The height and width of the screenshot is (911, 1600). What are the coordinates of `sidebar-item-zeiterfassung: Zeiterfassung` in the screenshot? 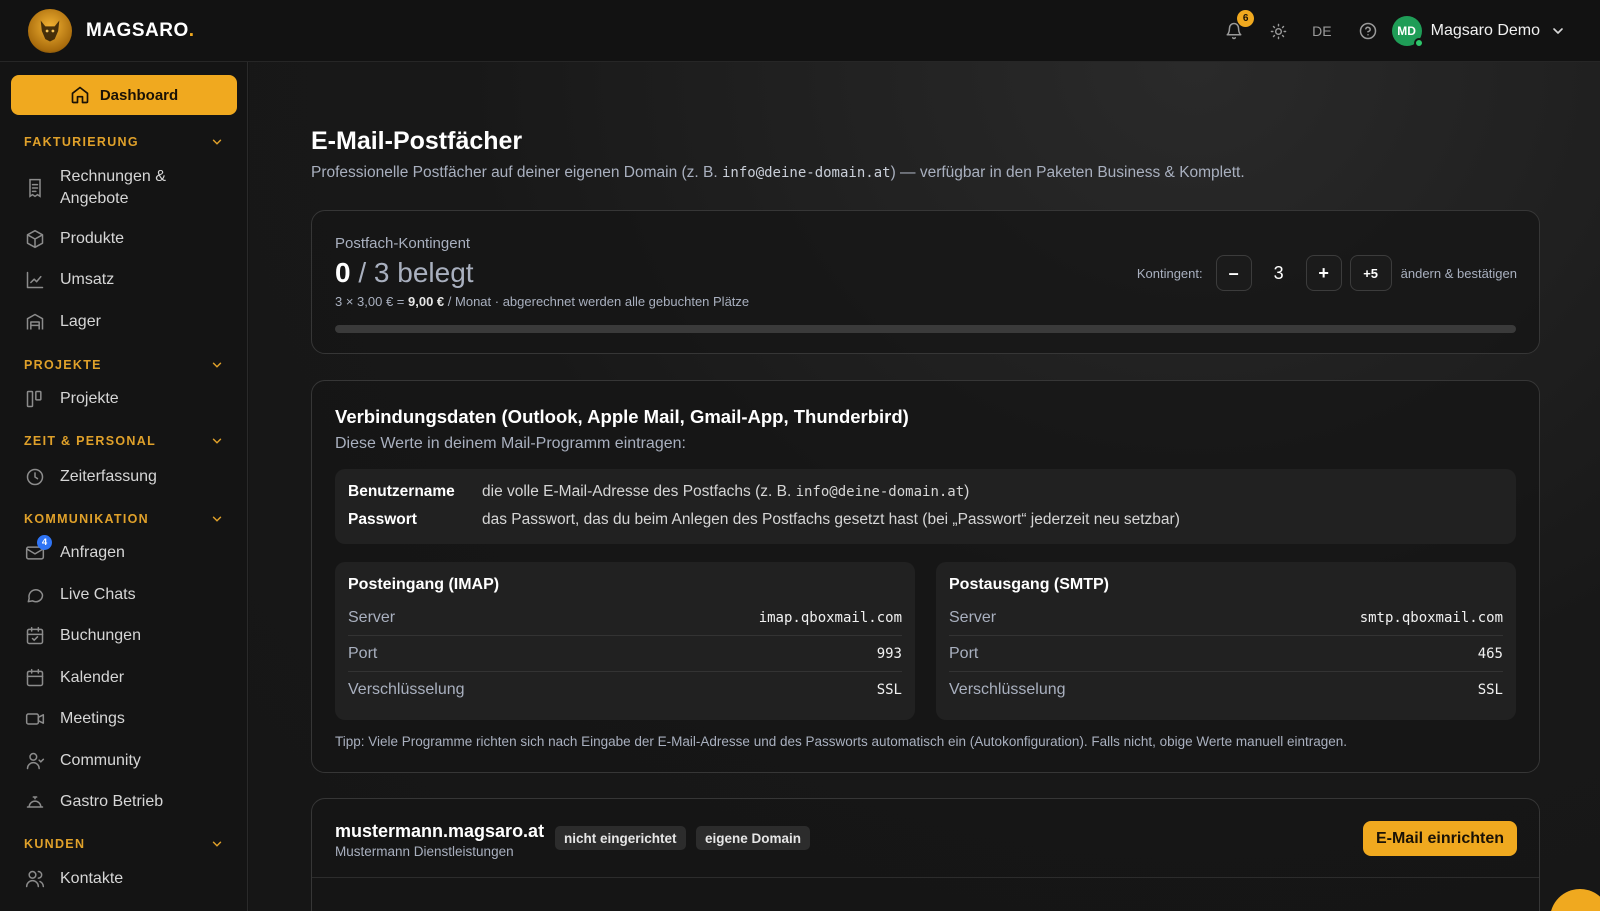 It's located at (129, 477).